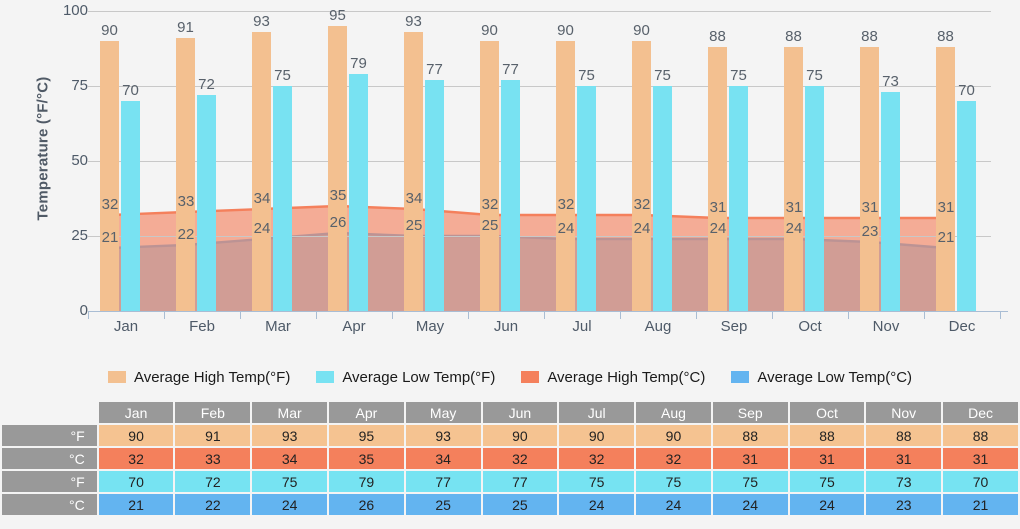  Describe the element at coordinates (904, 412) in the screenshot. I see `table-month-header: Nov` at that location.